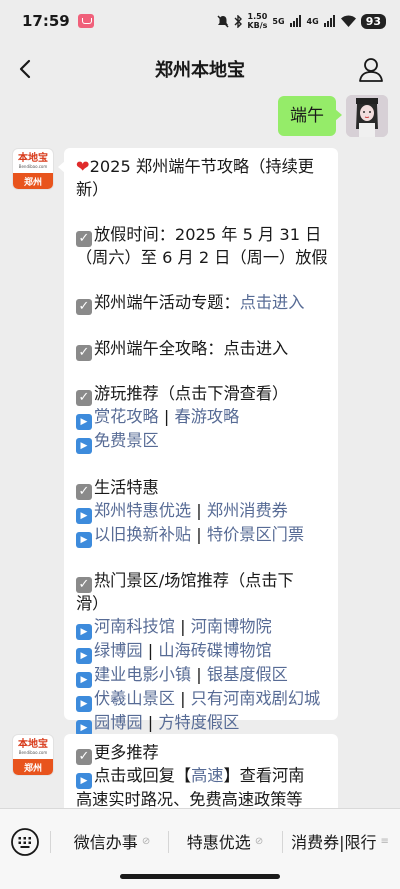 The height and width of the screenshot is (889, 400). I want to click on highway-text-cont: 高速实时路况、免费高速政策等, so click(189, 799).